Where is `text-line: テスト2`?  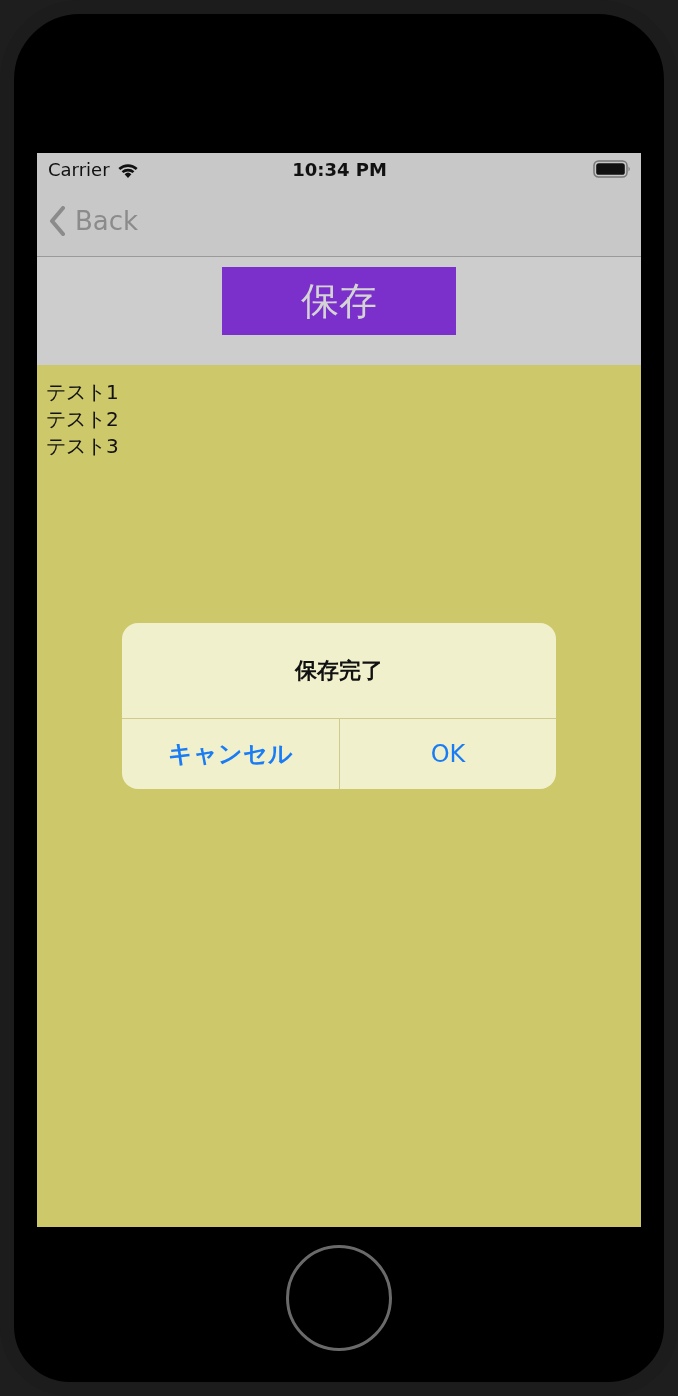 text-line: テスト2 is located at coordinates (82, 419).